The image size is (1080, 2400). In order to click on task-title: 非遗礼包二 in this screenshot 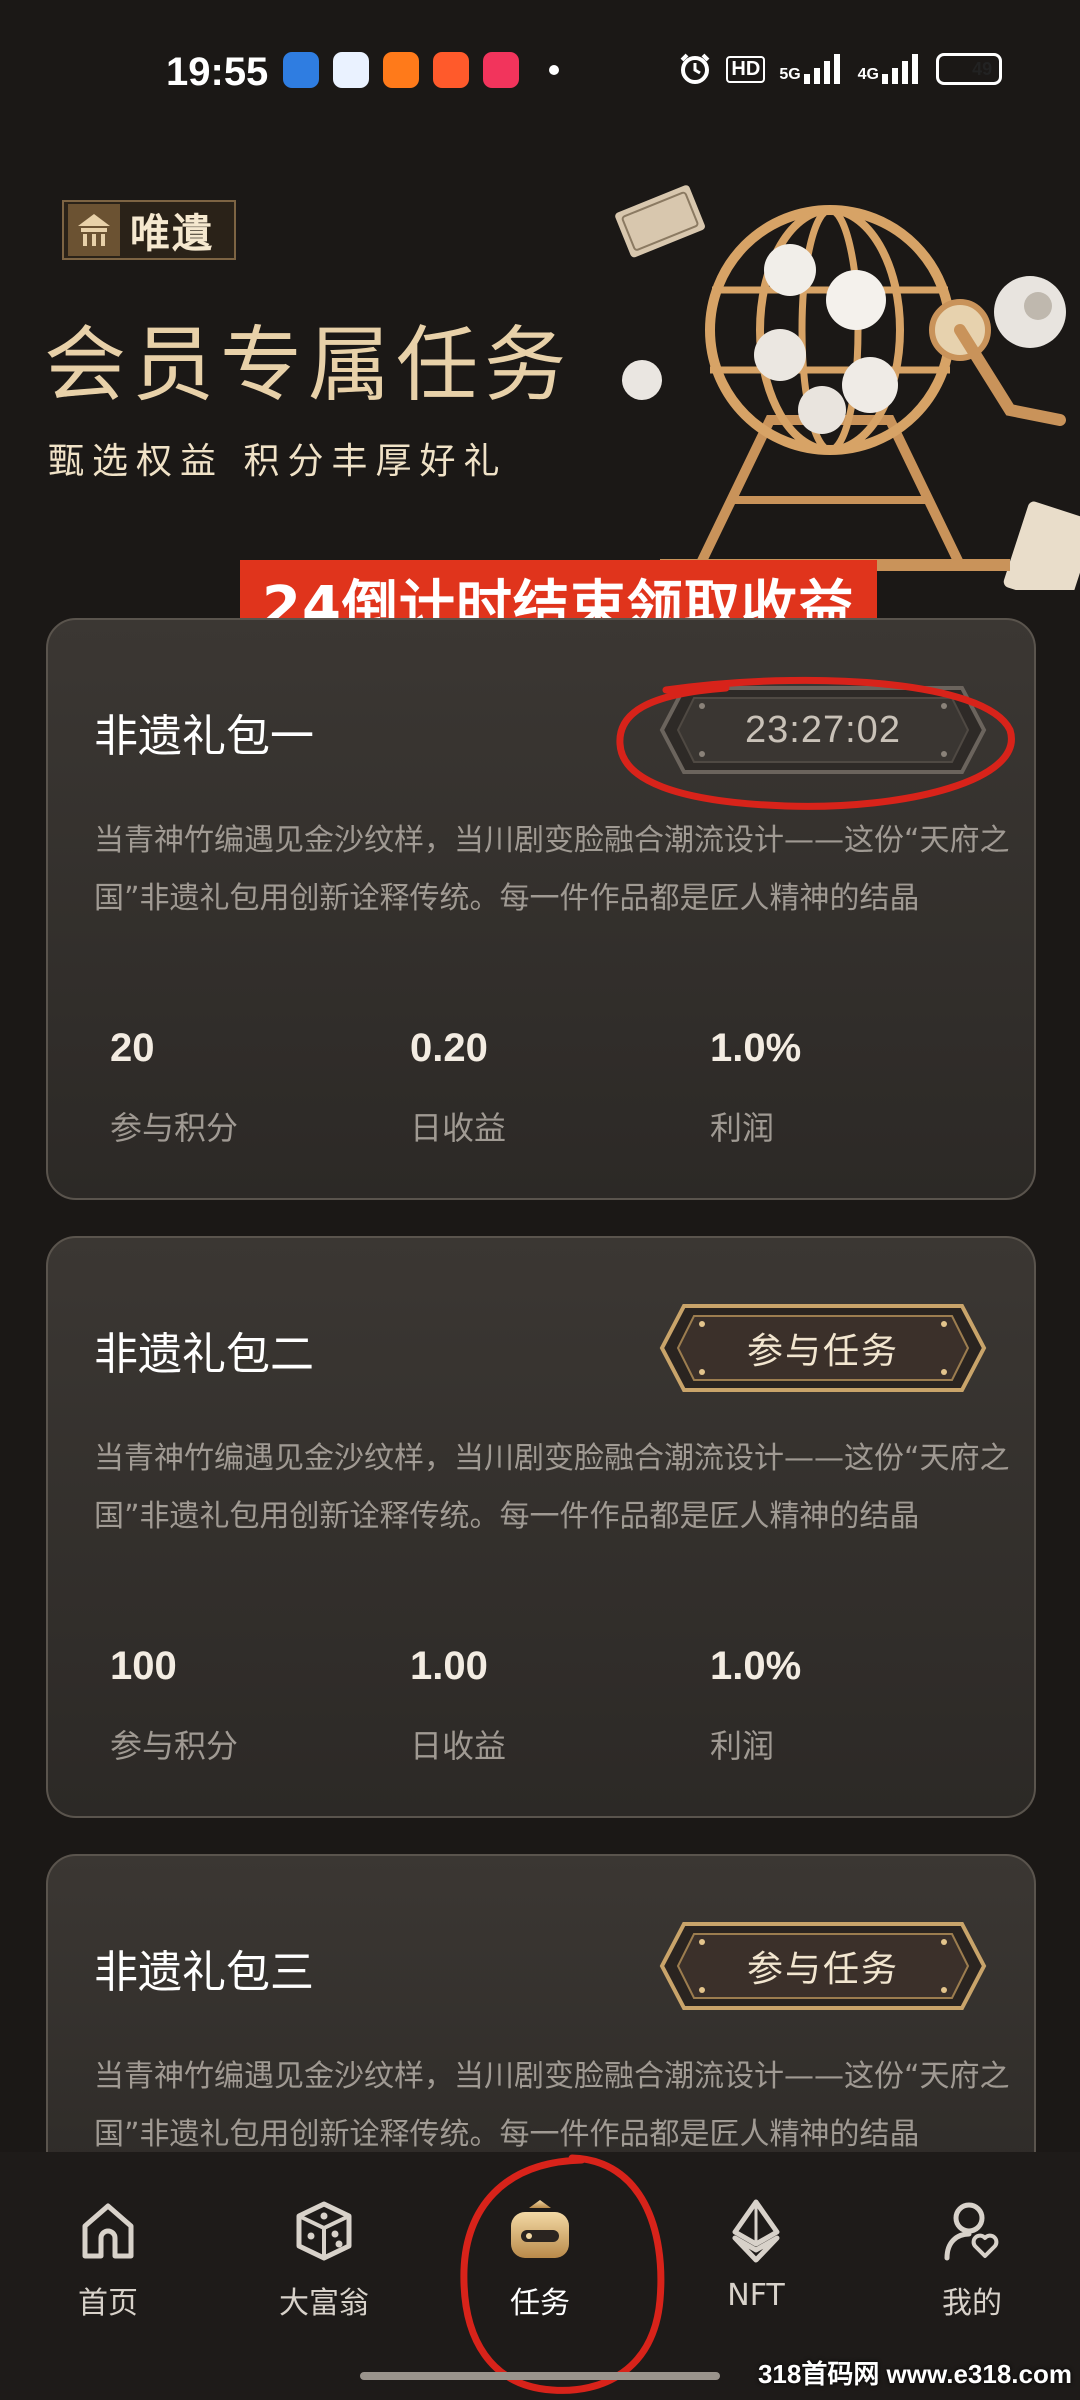, I will do `click(204, 1354)`.